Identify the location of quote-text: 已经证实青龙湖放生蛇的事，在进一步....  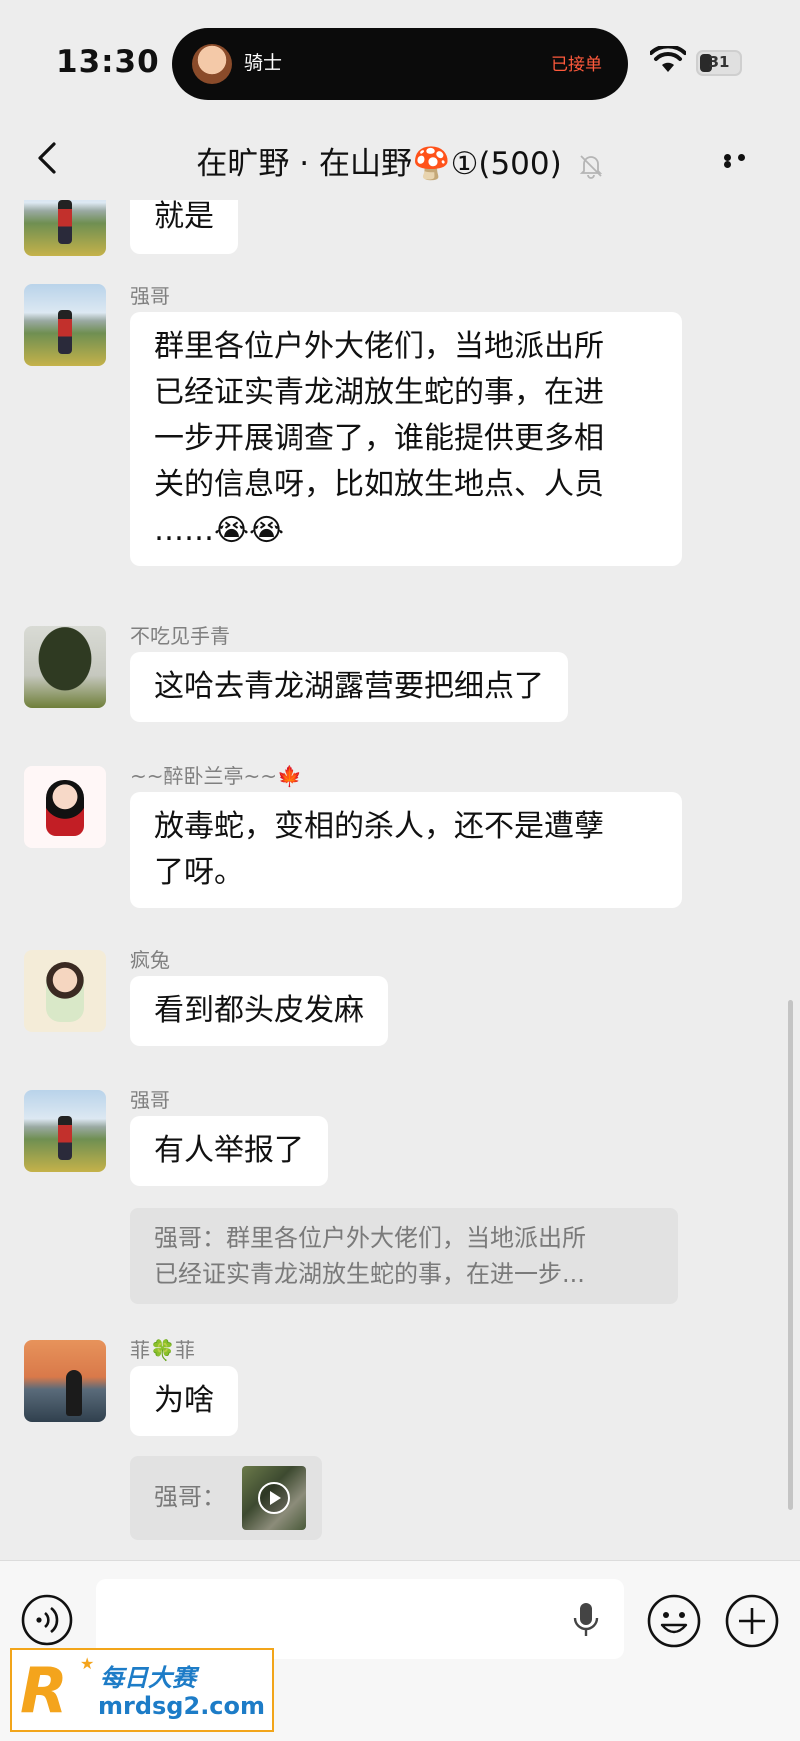
(369, 1274).